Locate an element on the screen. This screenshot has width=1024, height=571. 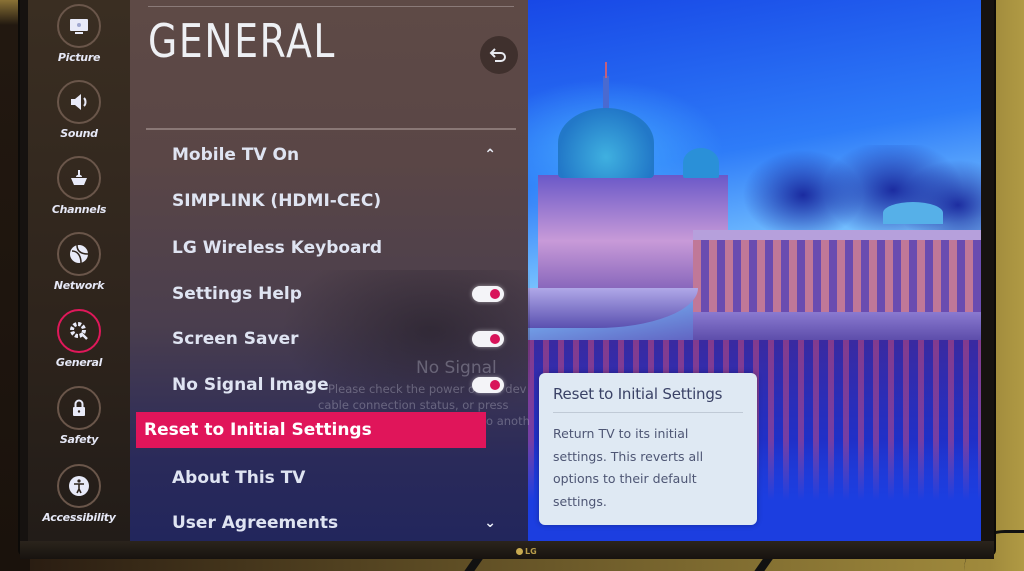
menu-item-label: Settings Help is located at coordinates (237, 294).